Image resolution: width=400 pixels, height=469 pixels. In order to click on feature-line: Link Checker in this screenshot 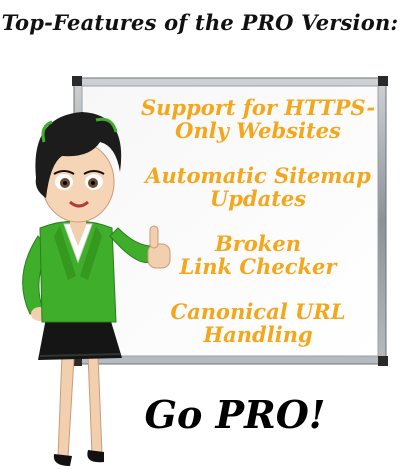, I will do `click(258, 266)`.